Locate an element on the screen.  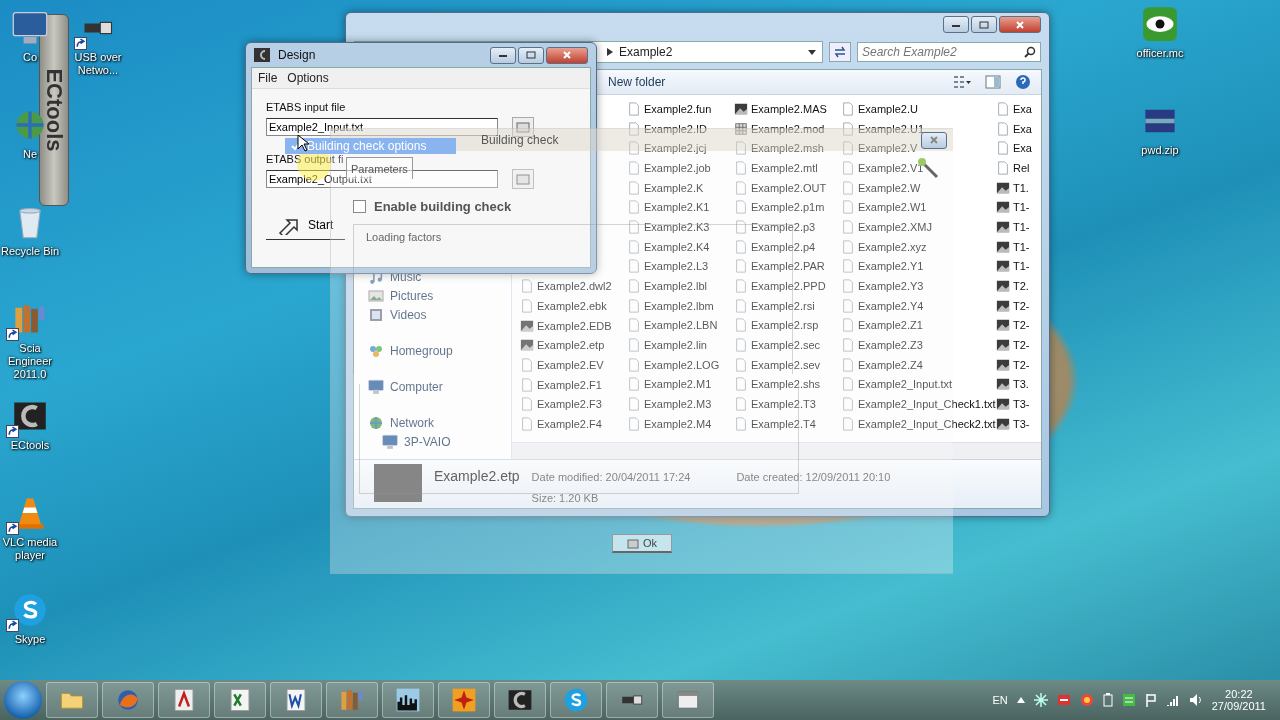
explorer-item: Example2.PPD is located at coordinates (787, 286).